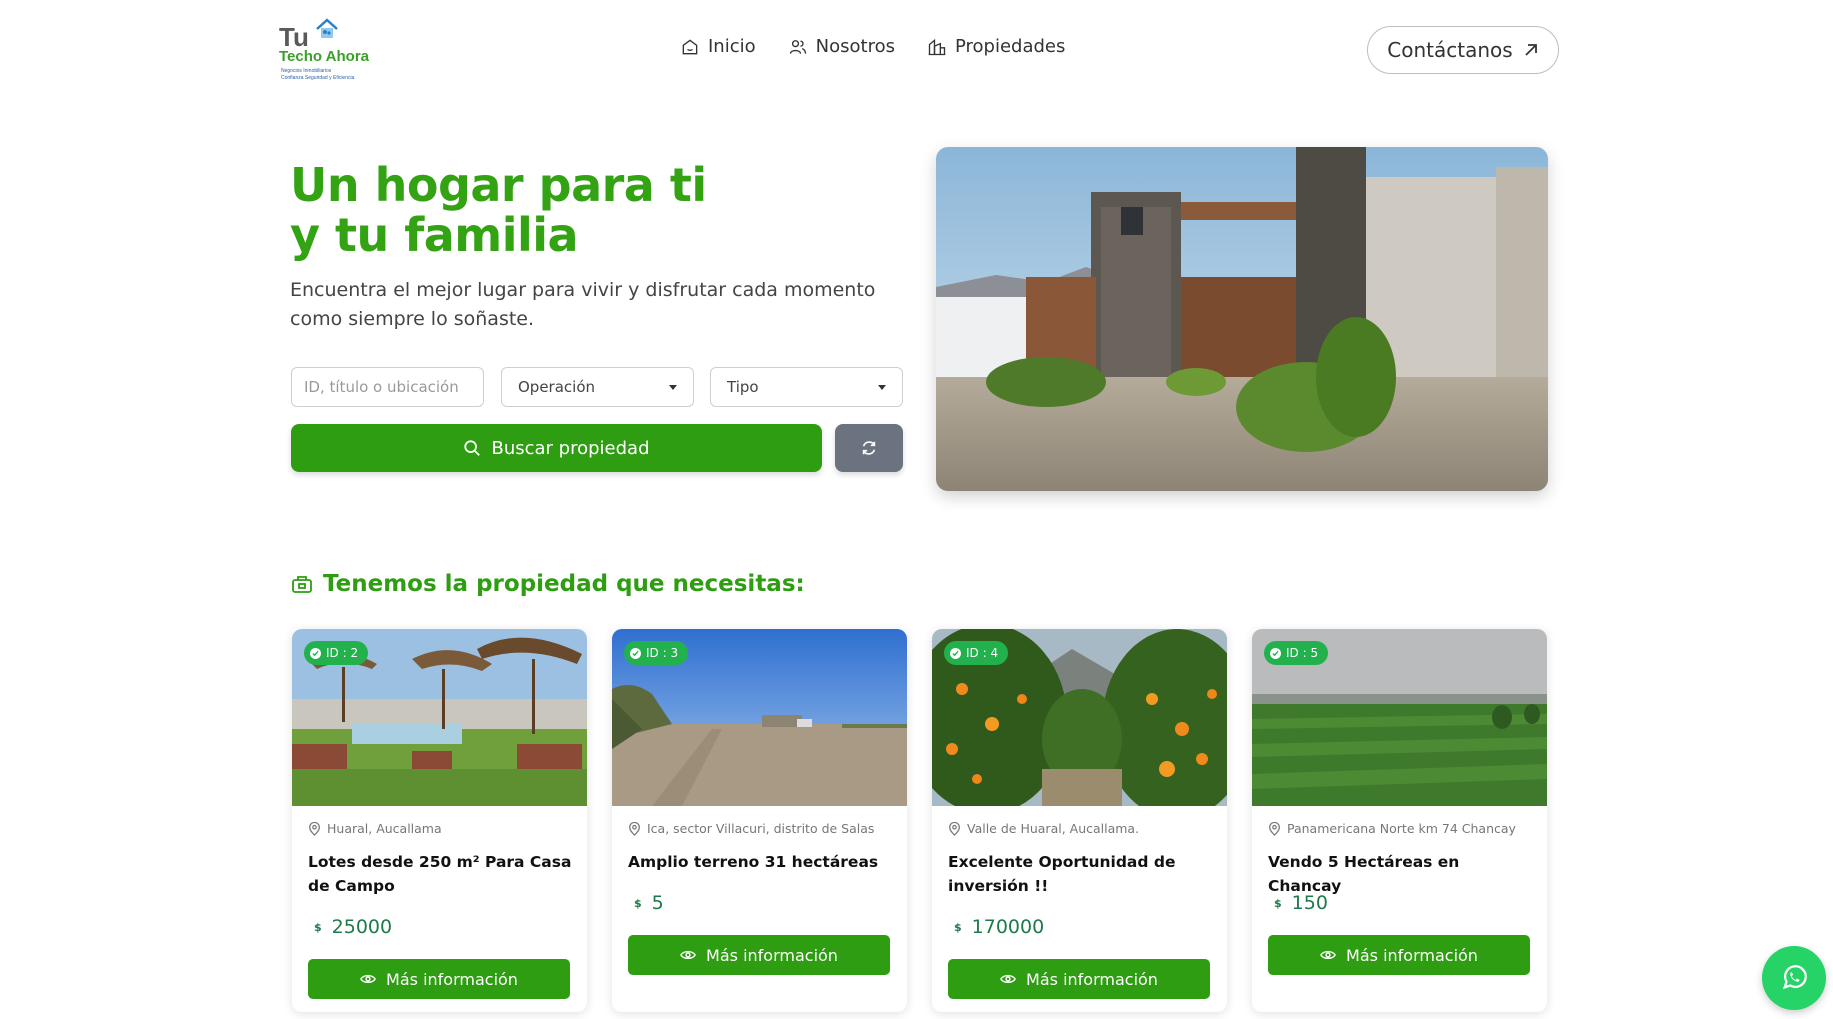 The width and height of the screenshot is (1833, 1019). What do you see at coordinates (1053, 828) in the screenshot?
I see `property-location-label: Valle de Huaral, Aucallama.` at bounding box center [1053, 828].